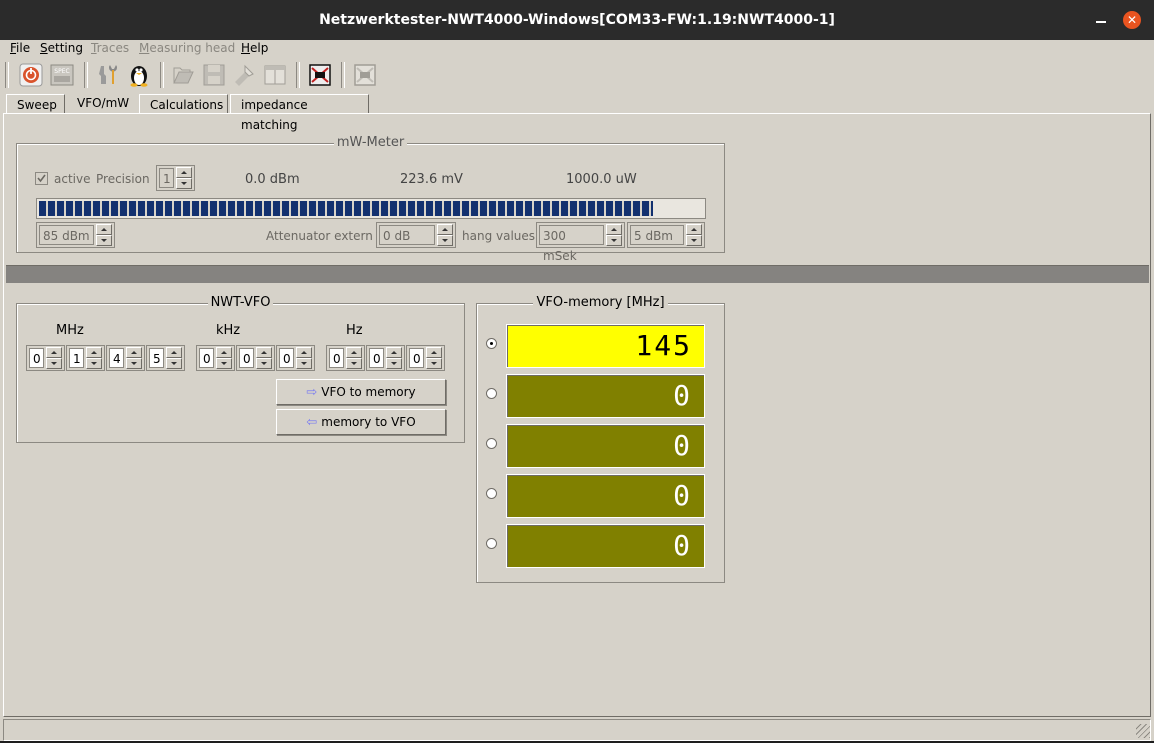 The height and width of the screenshot is (743, 1154). I want to click on memory-to-vfo-button: ⇦ memory to VFO, so click(361, 422).